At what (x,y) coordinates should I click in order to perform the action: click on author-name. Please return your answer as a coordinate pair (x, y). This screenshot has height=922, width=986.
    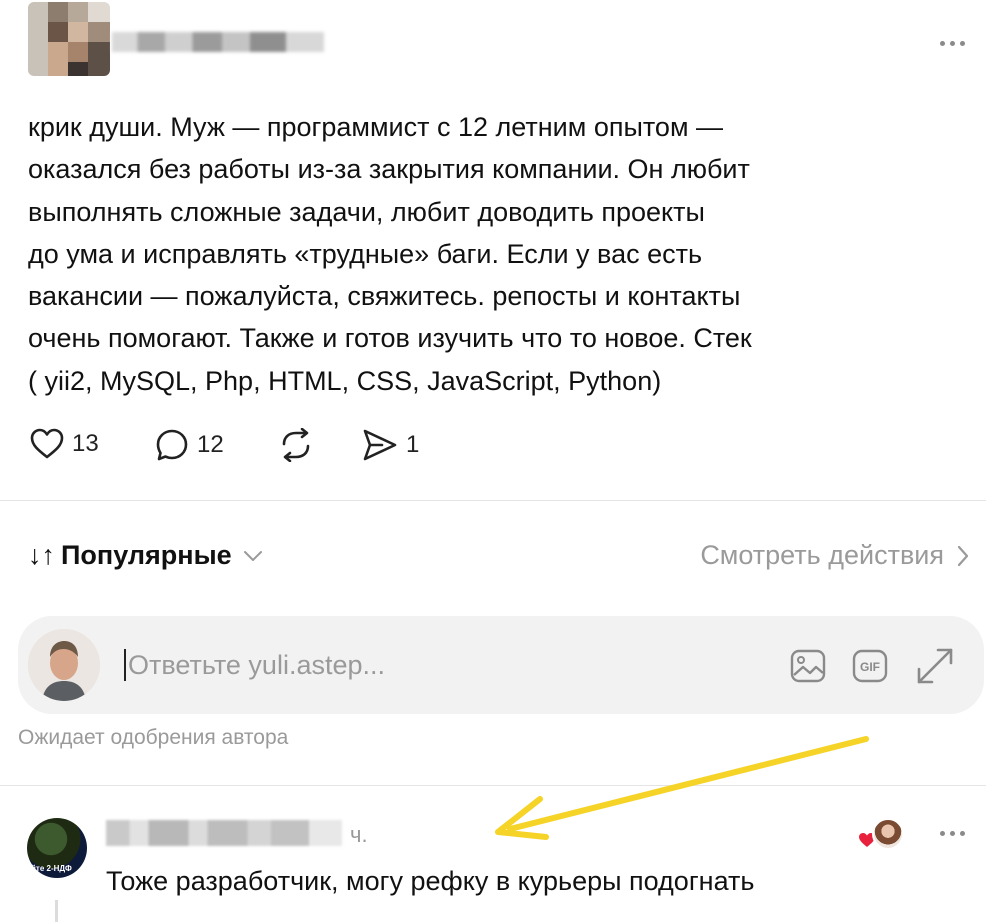
    Looking at the image, I should click on (218, 42).